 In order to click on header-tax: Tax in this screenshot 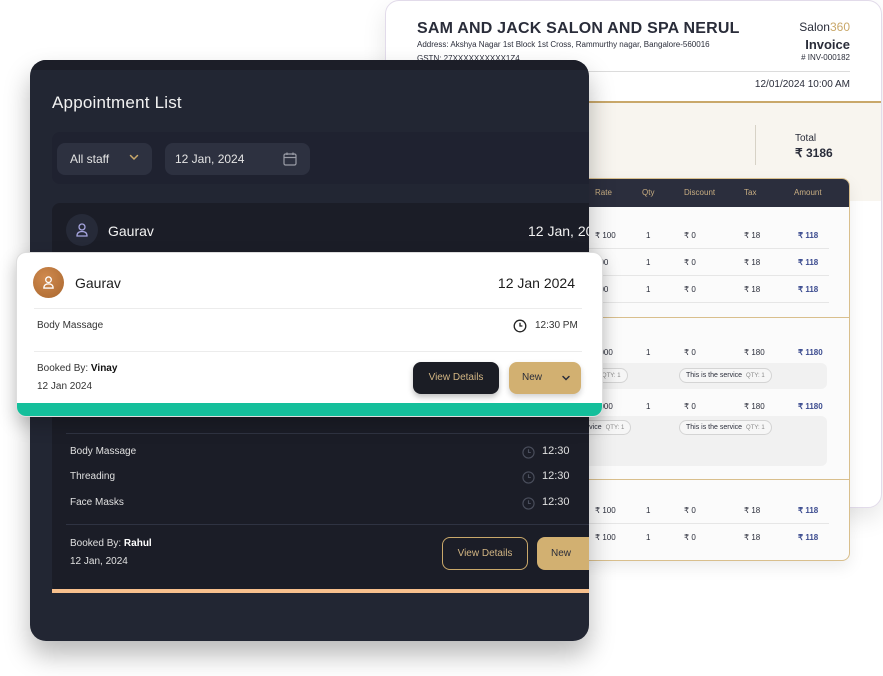, I will do `click(750, 192)`.